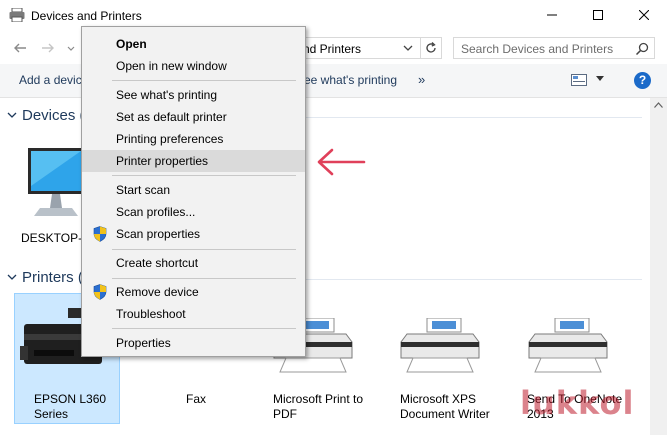 Image resolution: width=667 pixels, height=435 pixels. I want to click on devices-group-divider, so click(474, 117).